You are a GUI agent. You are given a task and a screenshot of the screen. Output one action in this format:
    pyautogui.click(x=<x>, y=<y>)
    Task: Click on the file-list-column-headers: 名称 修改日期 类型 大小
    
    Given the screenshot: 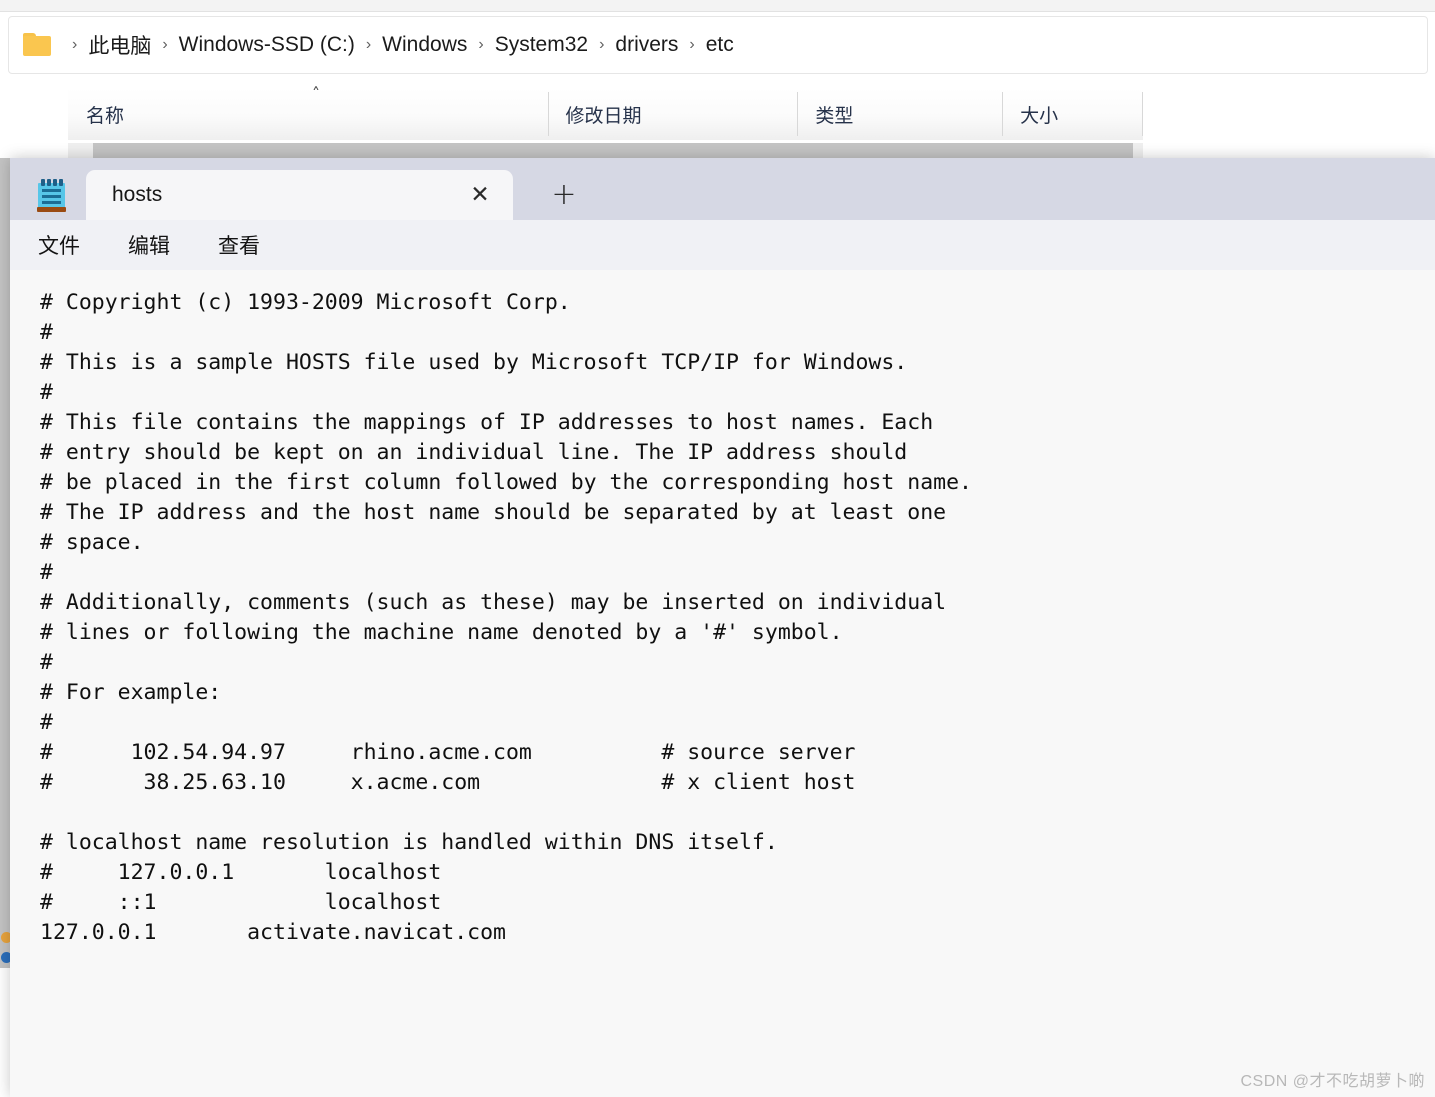 What is the action you would take?
    pyautogui.click(x=605, y=114)
    